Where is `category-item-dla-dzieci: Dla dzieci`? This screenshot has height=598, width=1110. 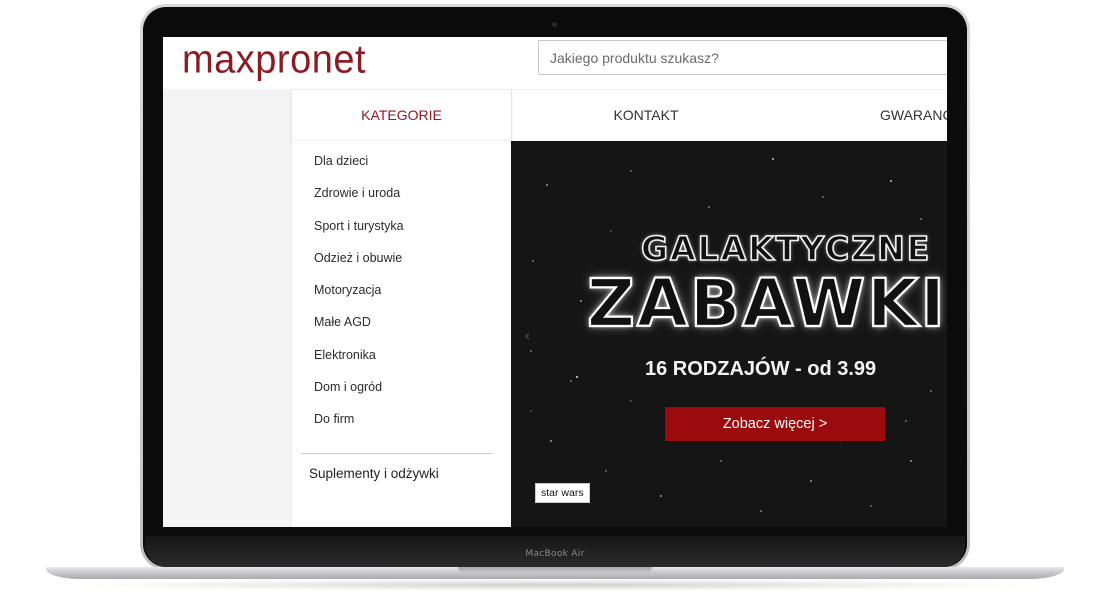
category-item-dla-dzieci: Dla dzieci is located at coordinates (359, 167).